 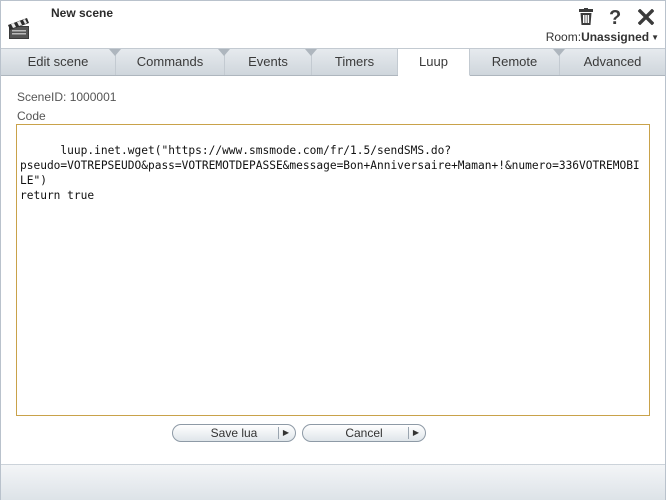 I want to click on room-label: Room:, so click(x=563, y=37).